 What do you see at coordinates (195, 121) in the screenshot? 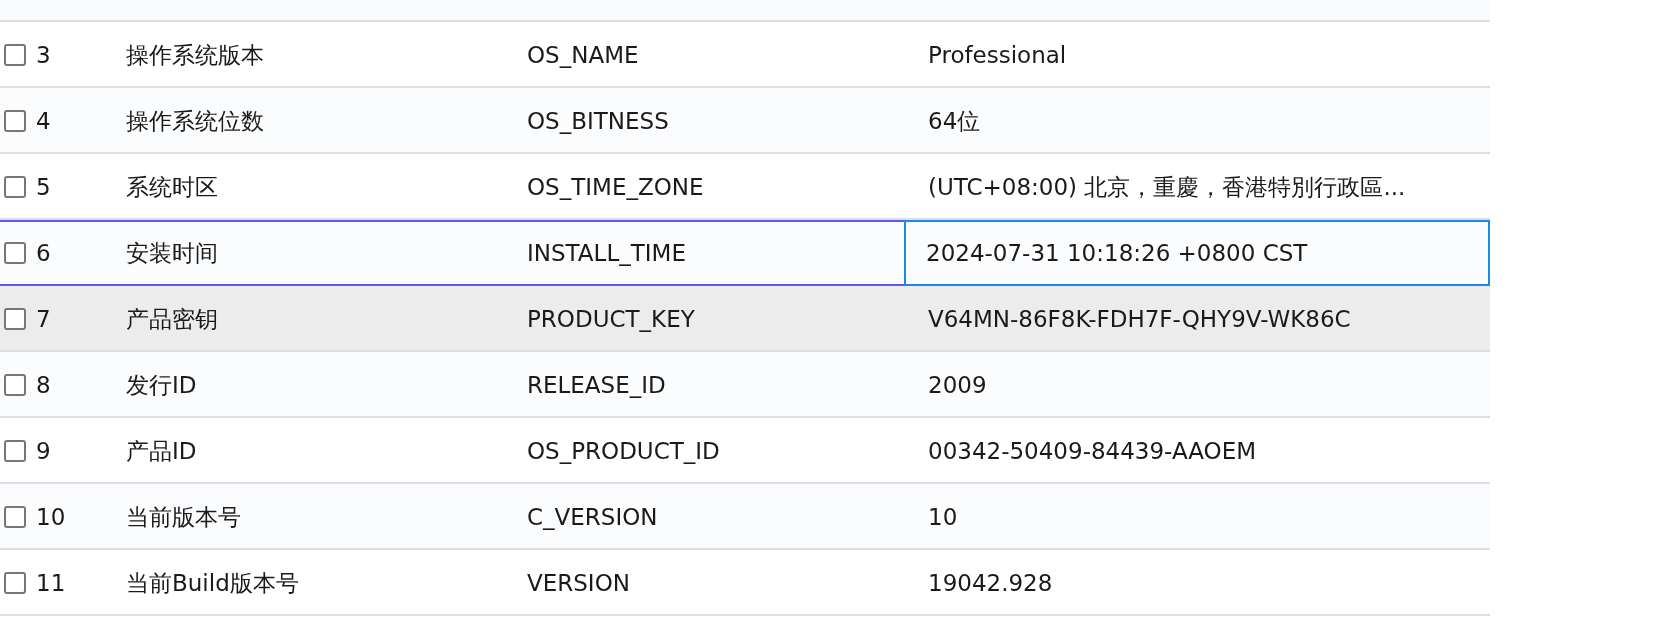
I see `table-cell-text: 操作系统位数` at bounding box center [195, 121].